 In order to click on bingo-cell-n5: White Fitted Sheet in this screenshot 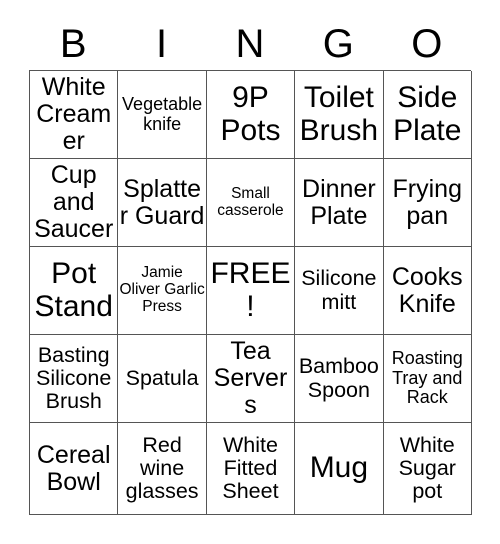, I will do `click(251, 469)`.